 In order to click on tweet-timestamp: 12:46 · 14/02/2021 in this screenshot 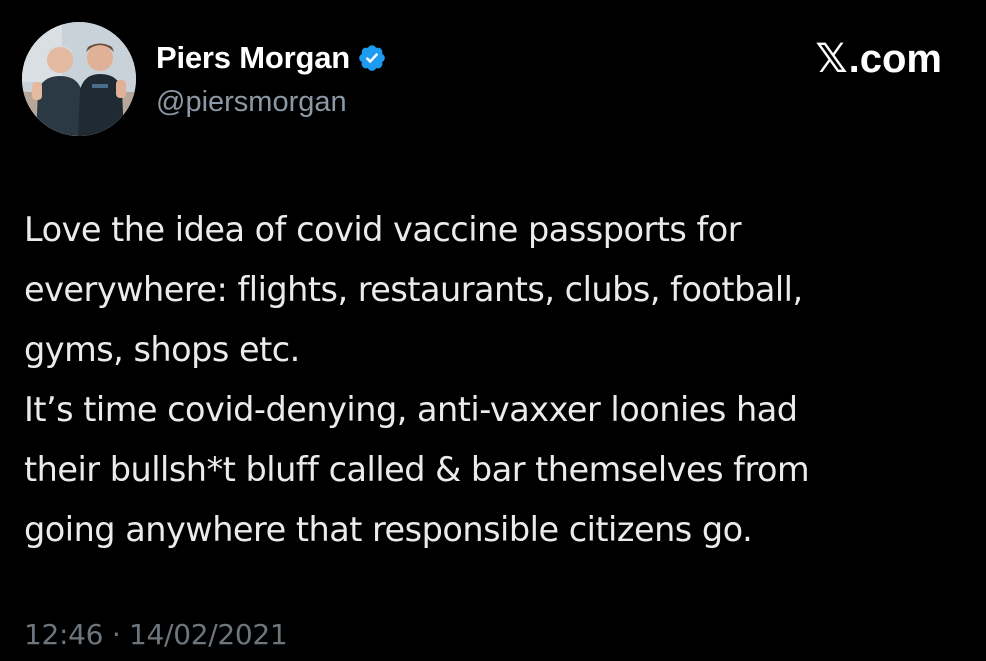, I will do `click(156, 634)`.